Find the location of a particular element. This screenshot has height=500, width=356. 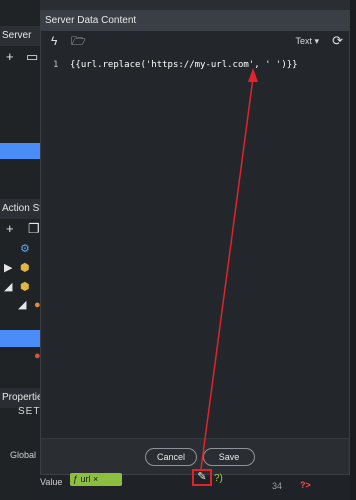

selected-server-item is located at coordinates (20, 151).